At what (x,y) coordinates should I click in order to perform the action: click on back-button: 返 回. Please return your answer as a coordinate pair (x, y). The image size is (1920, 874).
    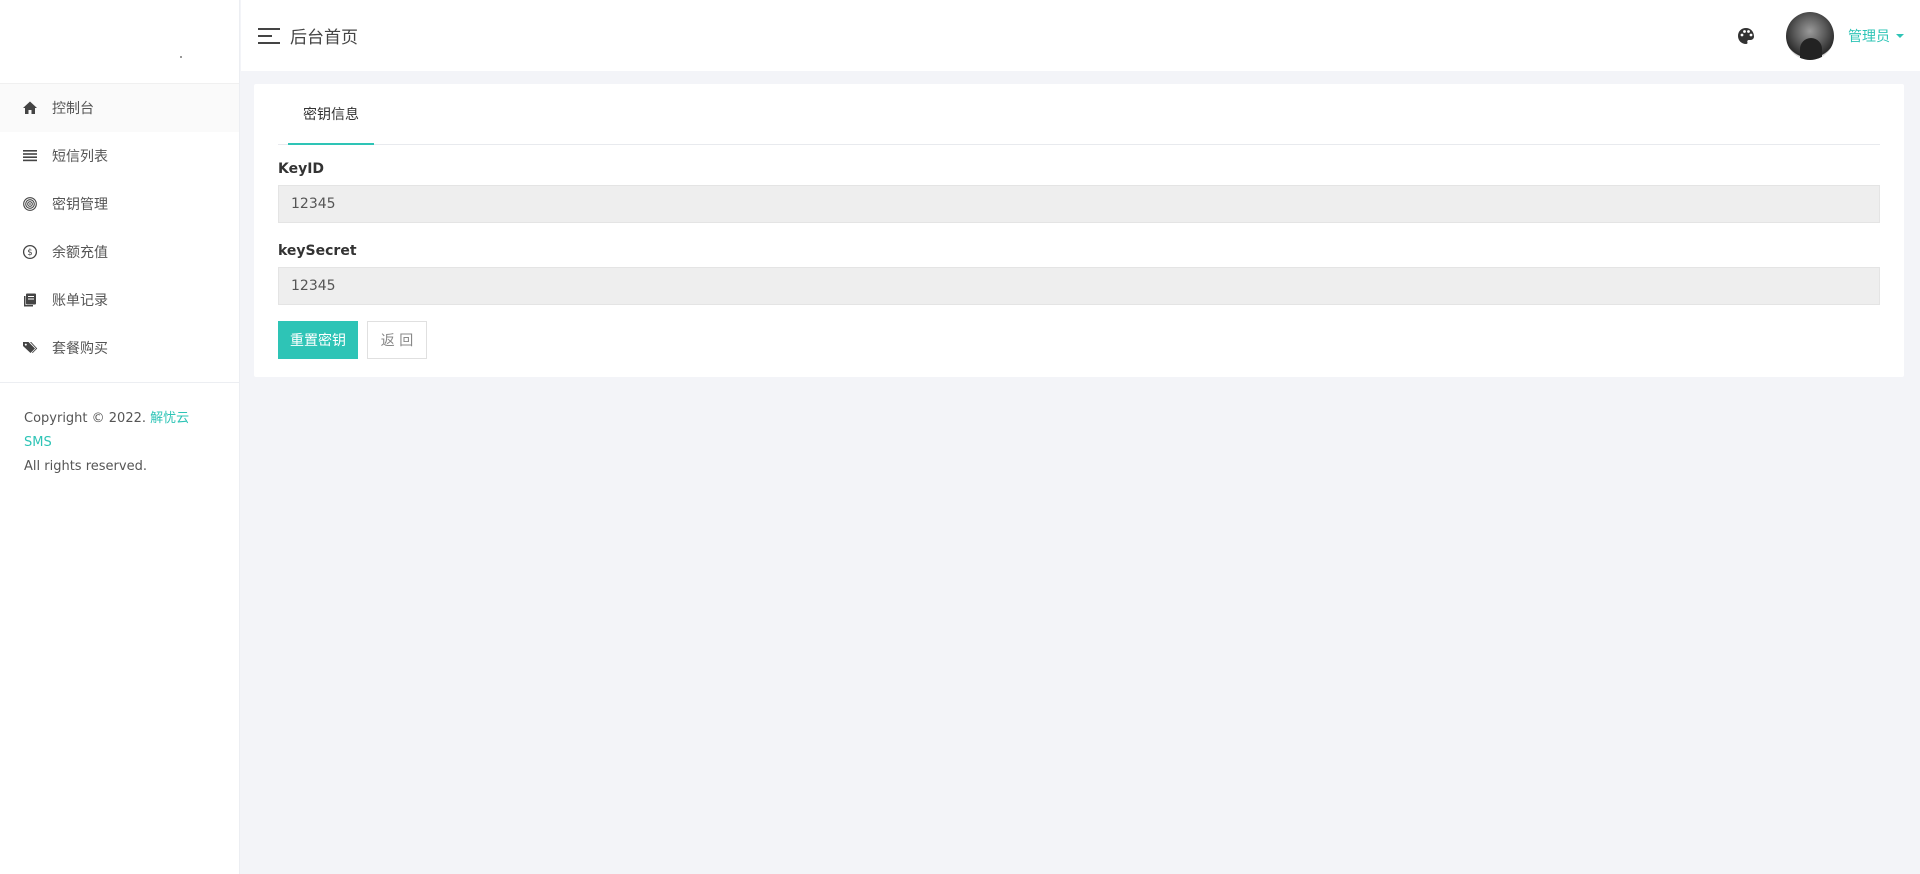
    Looking at the image, I should click on (397, 340).